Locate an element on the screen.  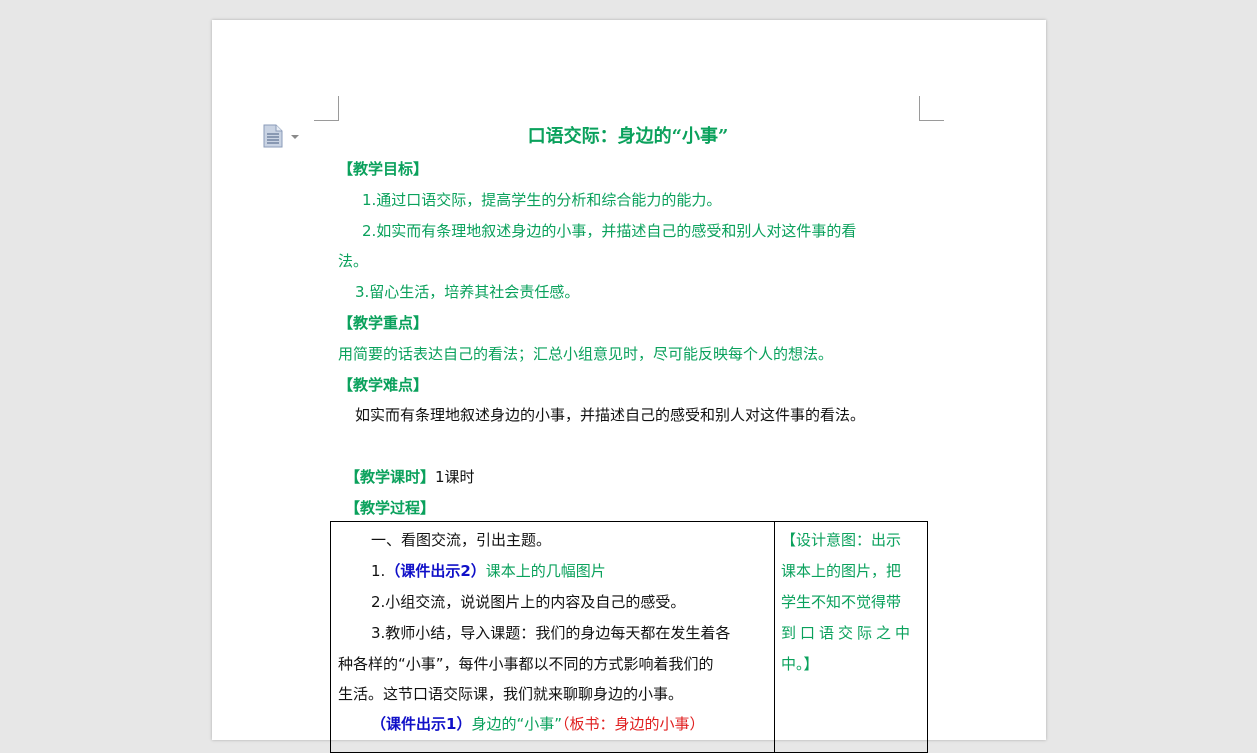
paste-options-icon is located at coordinates (283, 136).